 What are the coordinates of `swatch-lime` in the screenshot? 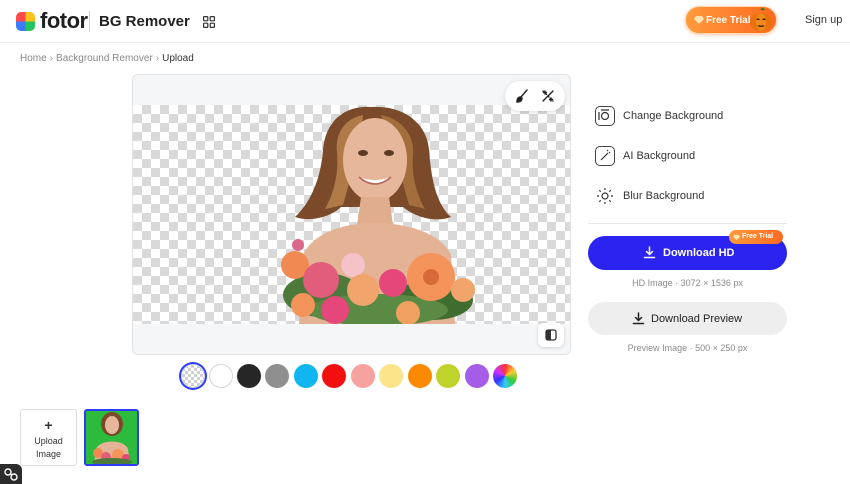 It's located at (448, 376).